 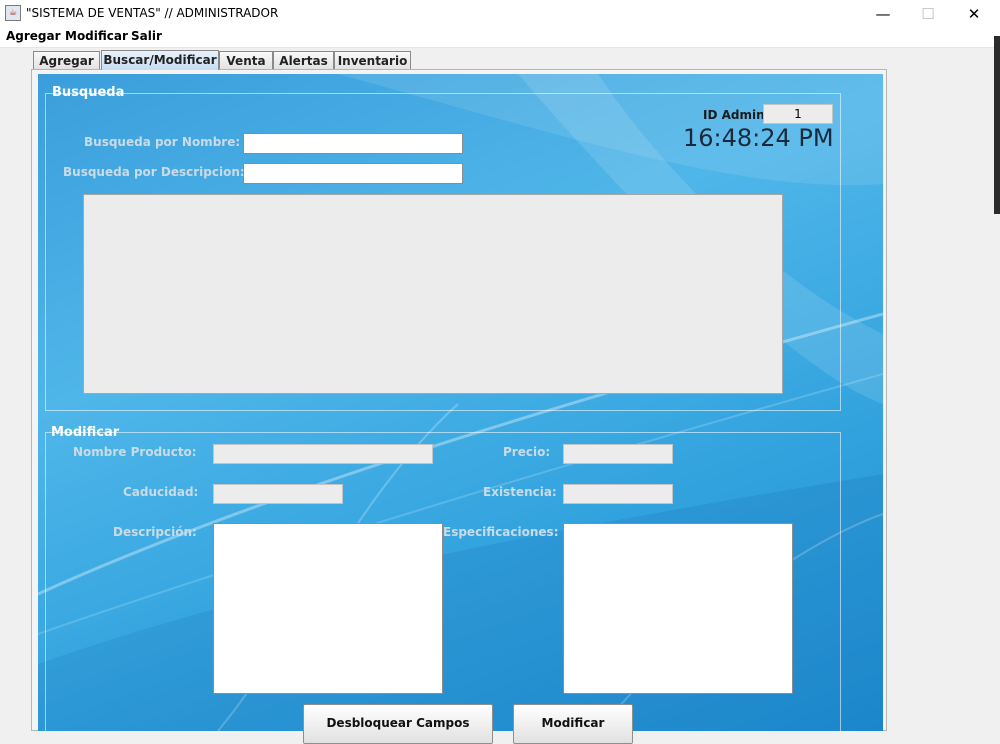 What do you see at coordinates (997, 125) in the screenshot?
I see `scrollbar-edge` at bounding box center [997, 125].